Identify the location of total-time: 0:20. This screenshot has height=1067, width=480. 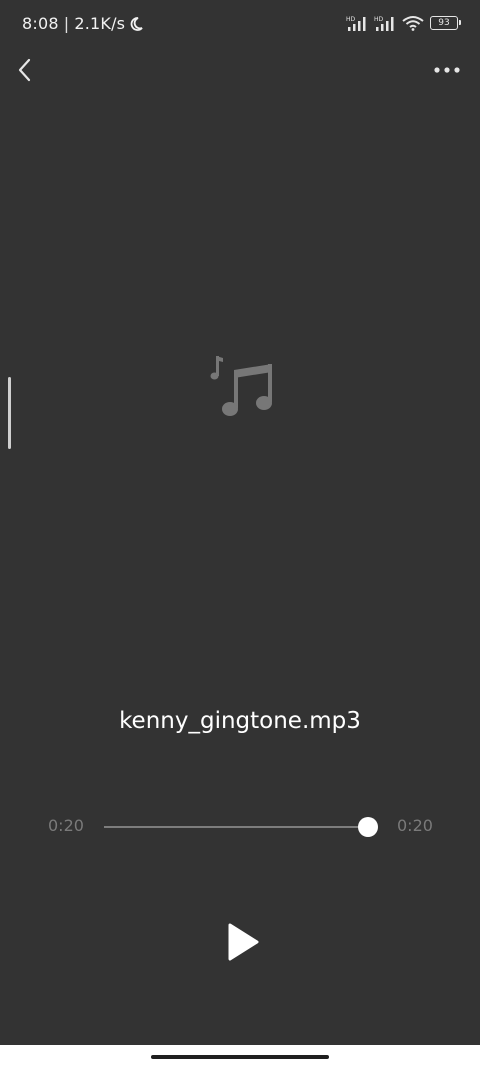
(415, 825).